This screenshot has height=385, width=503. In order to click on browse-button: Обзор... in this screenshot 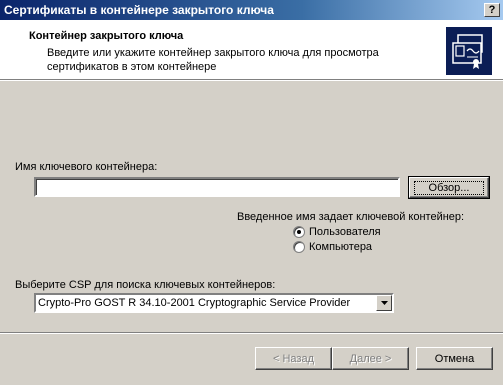, I will do `click(449, 187)`.